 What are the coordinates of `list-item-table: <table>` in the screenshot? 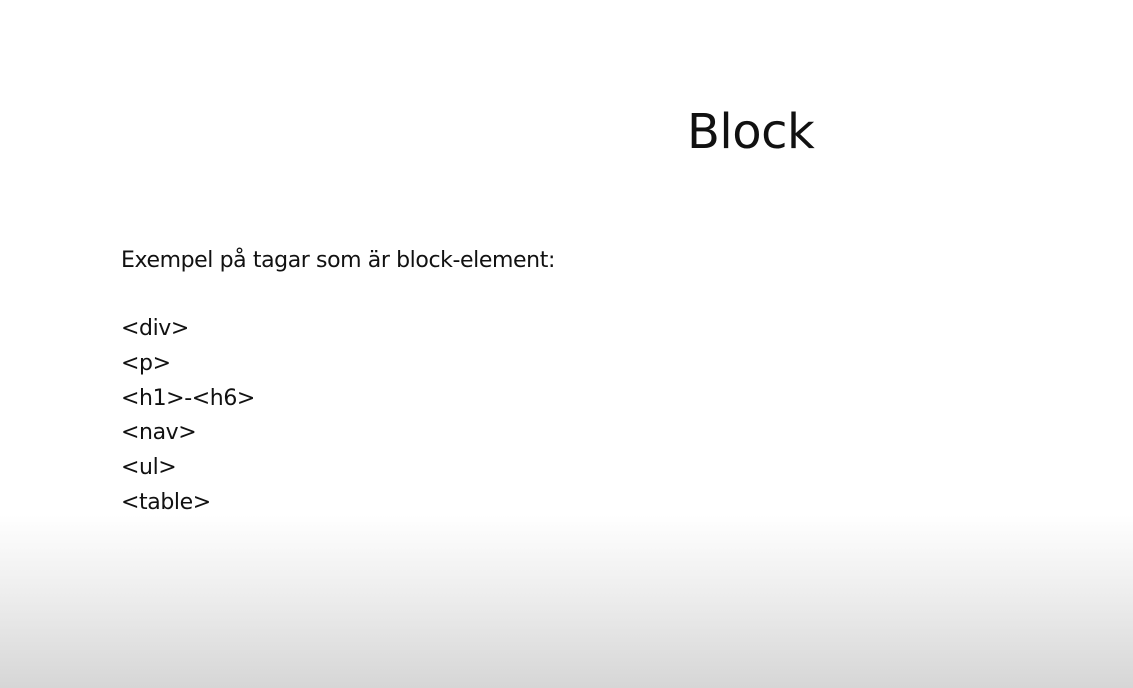 It's located at (166, 502).